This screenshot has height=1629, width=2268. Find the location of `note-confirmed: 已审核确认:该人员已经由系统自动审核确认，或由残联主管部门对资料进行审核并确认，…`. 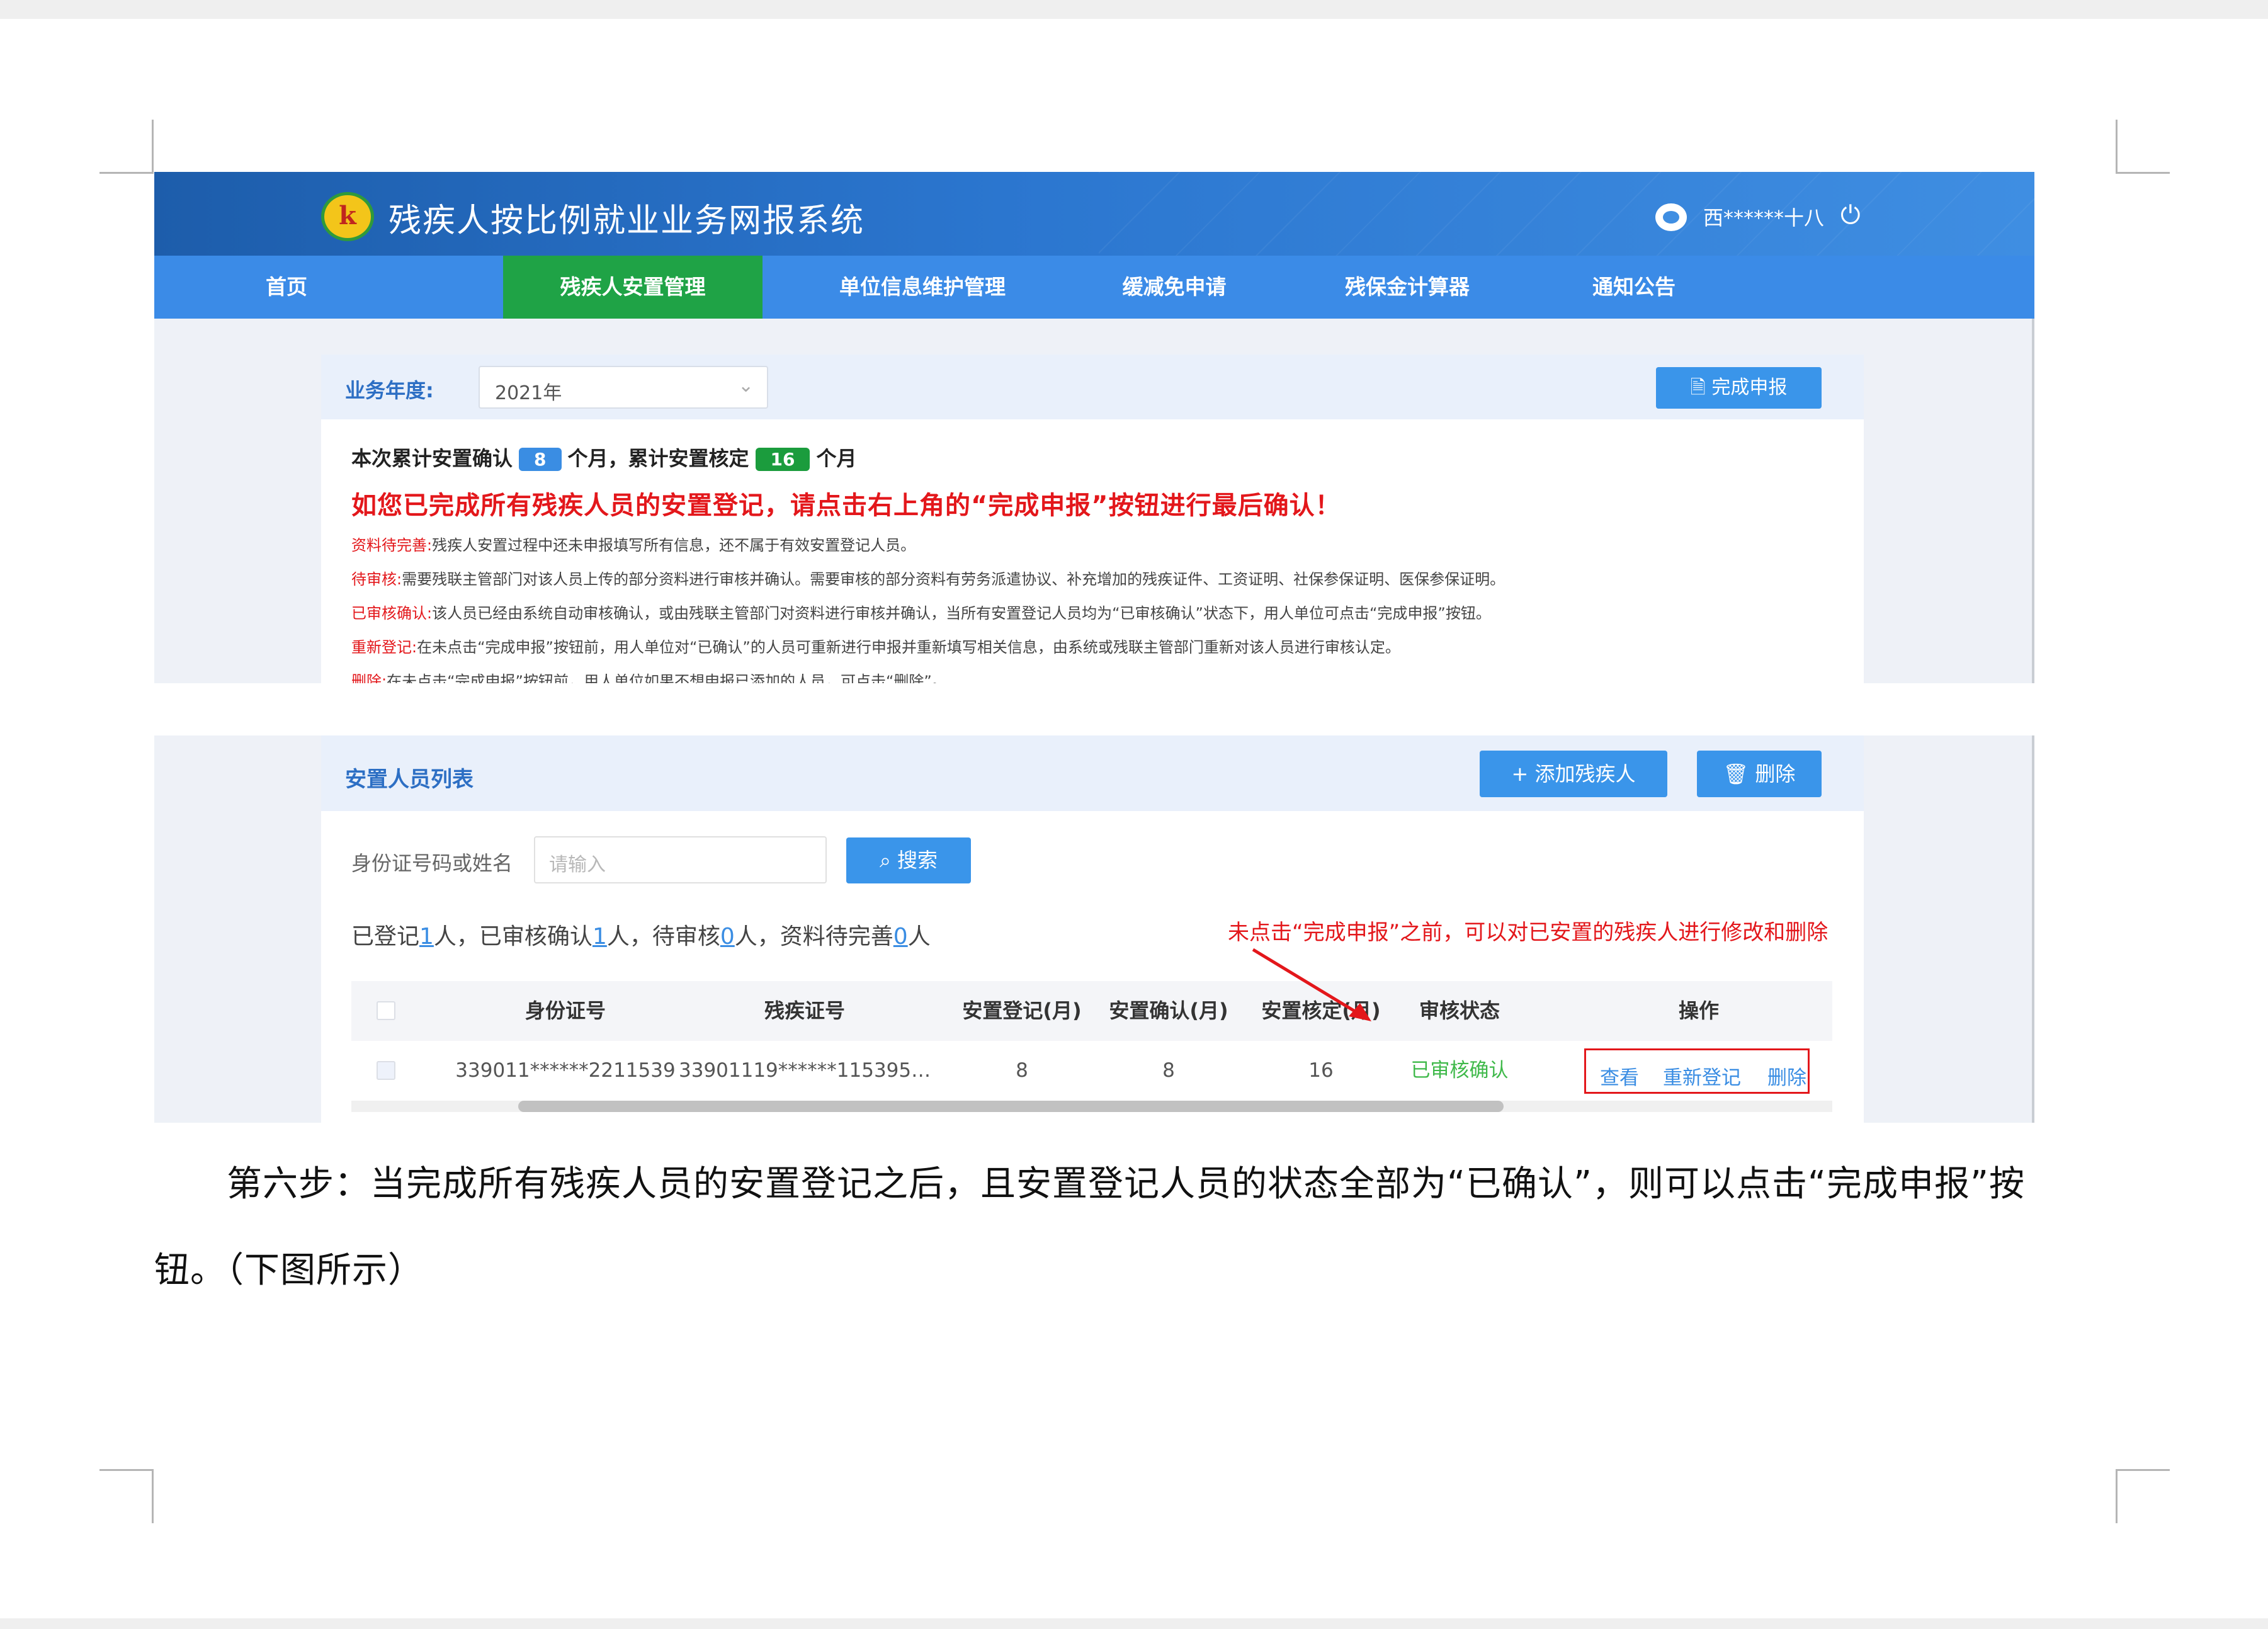

note-confirmed: 已审核确认:该人员已经由系统自动审核确认，或由残联主管部门对资料进行审核并确认，… is located at coordinates (921, 612).